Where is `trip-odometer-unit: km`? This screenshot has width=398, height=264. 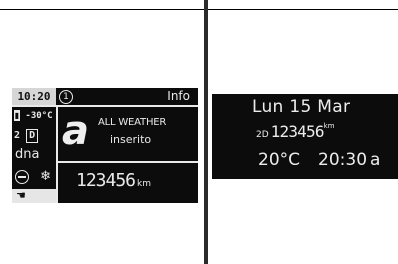 trip-odometer-unit: km is located at coordinates (329, 126).